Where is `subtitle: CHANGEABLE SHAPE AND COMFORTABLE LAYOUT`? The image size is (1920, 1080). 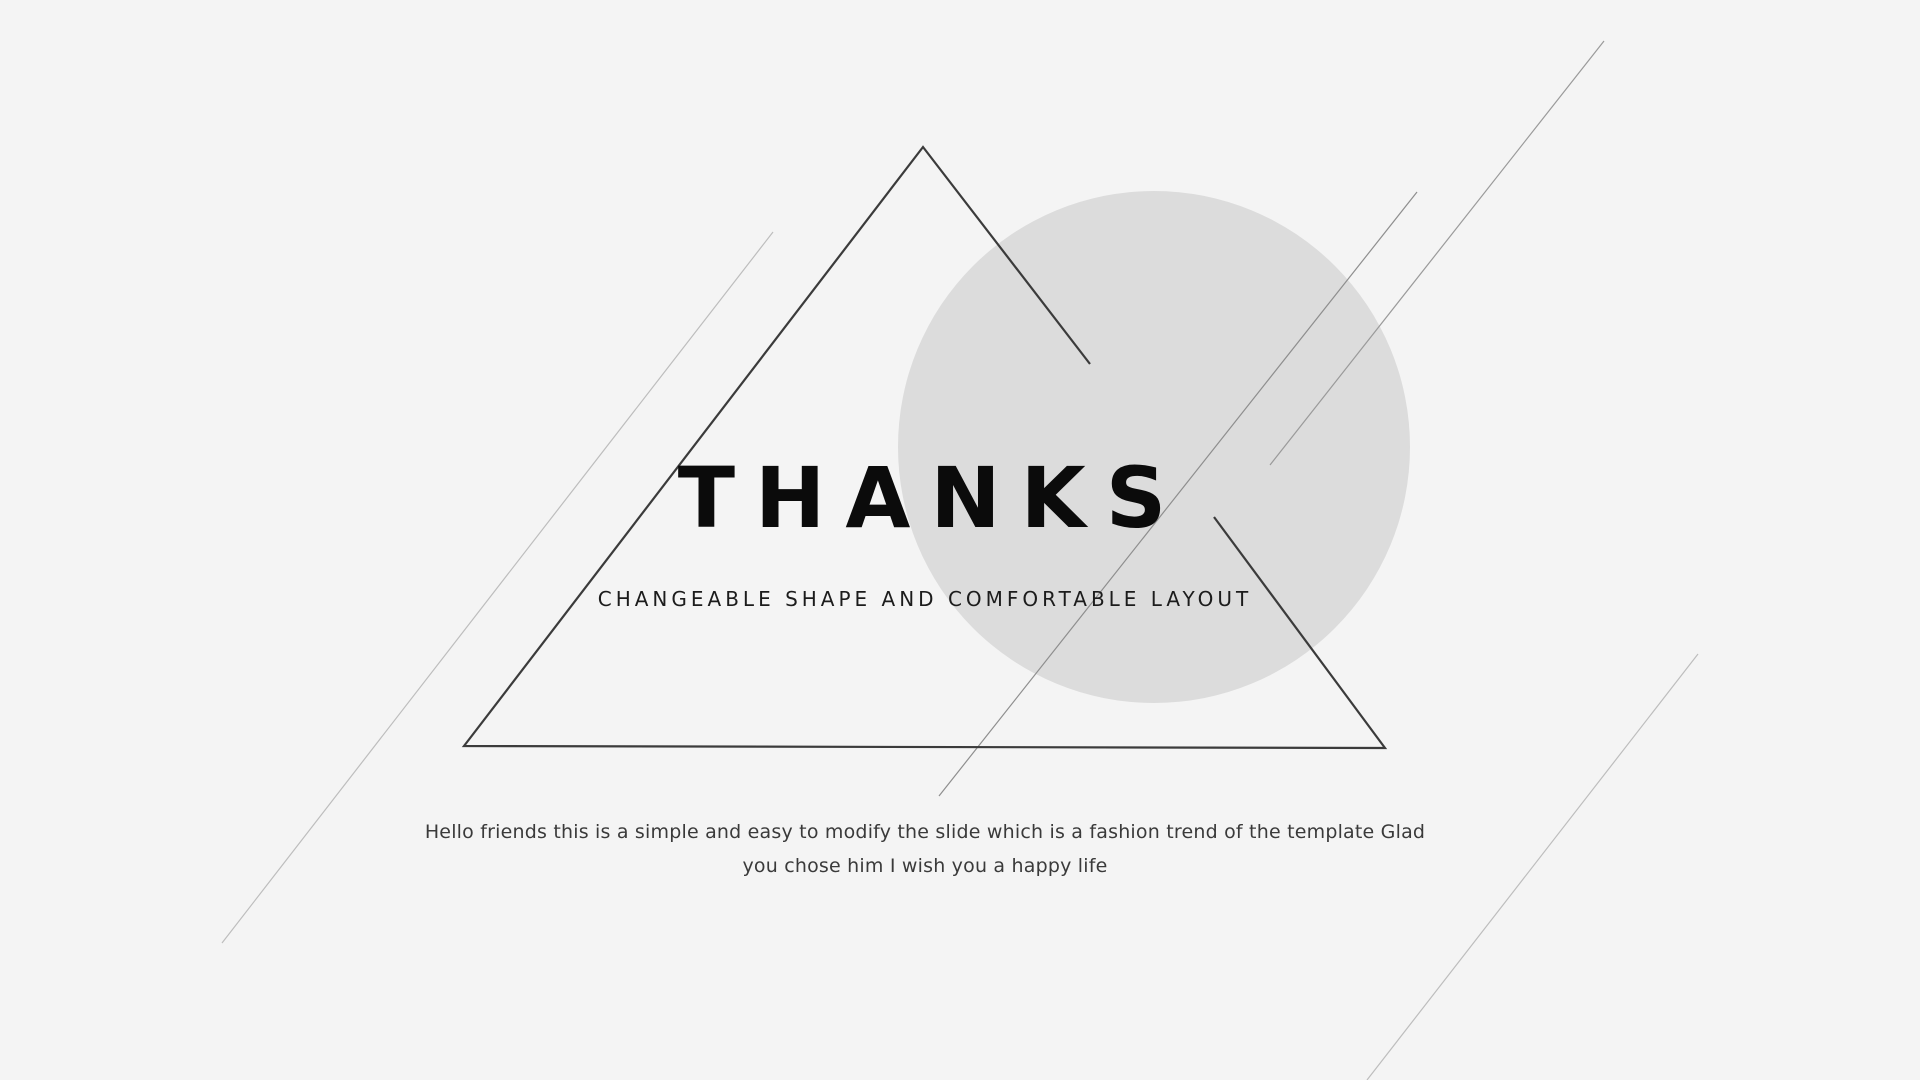
subtitle: CHANGEABLE SHAPE AND COMFORTABLE LAYOUT is located at coordinates (925, 599).